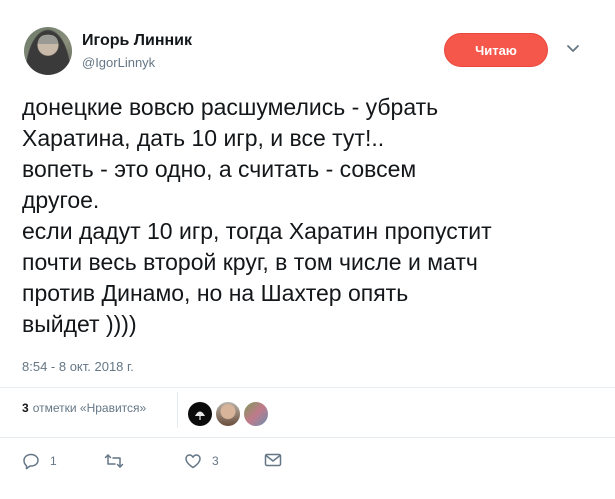 The image size is (615, 499). Describe the element at coordinates (215, 461) in the screenshot. I see `like-count: 3` at that location.